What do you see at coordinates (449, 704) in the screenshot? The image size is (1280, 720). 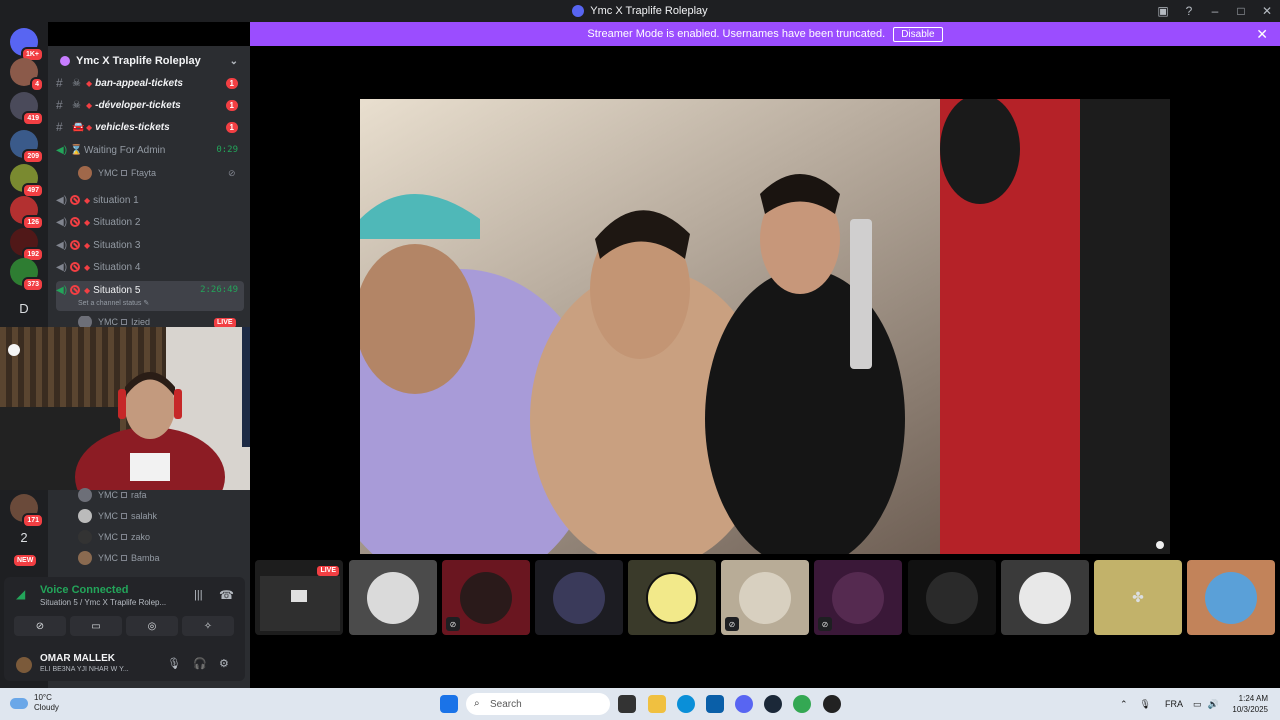 I see `start-icon` at bounding box center [449, 704].